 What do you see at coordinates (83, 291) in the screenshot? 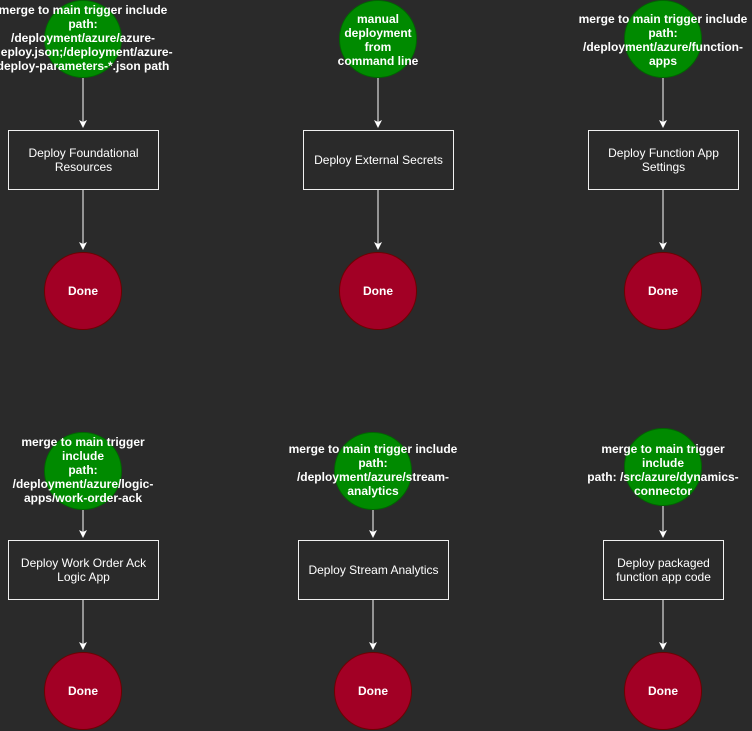
I see `done-label-1: Done` at bounding box center [83, 291].